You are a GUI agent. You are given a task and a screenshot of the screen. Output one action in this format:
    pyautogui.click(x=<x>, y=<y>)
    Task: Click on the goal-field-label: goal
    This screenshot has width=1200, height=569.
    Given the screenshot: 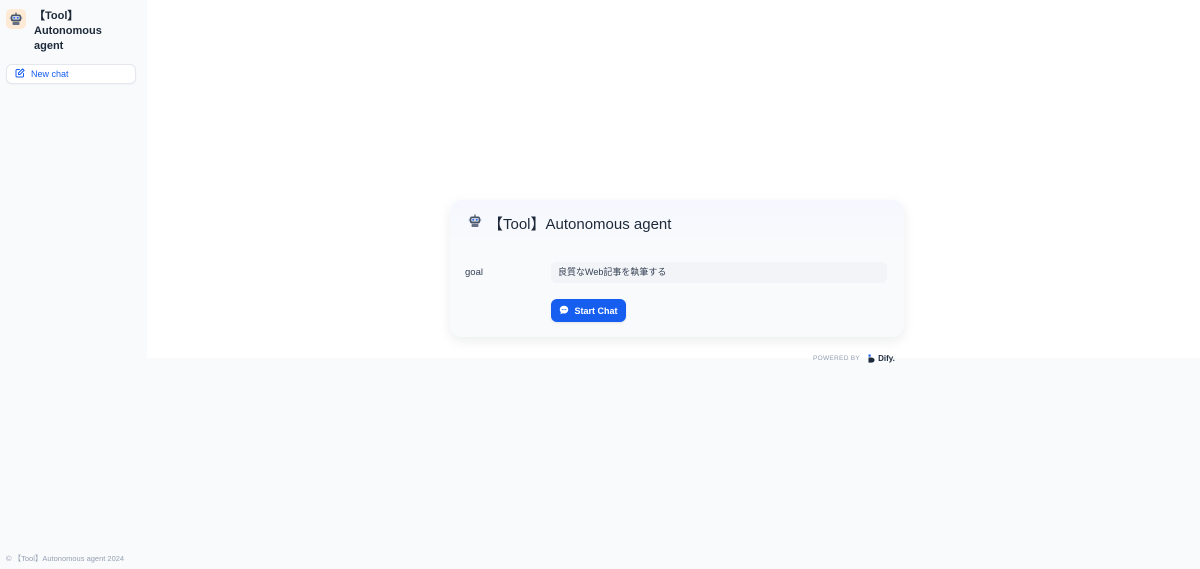 What is the action you would take?
    pyautogui.click(x=474, y=272)
    